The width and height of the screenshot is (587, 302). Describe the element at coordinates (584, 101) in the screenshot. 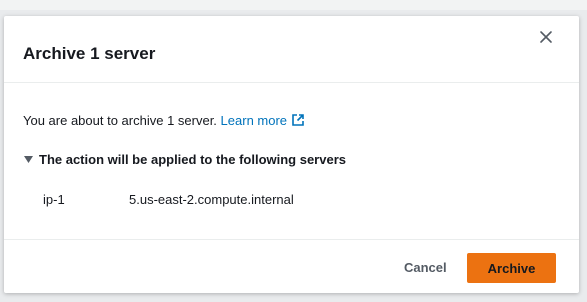

I see `backdrop-edge` at that location.